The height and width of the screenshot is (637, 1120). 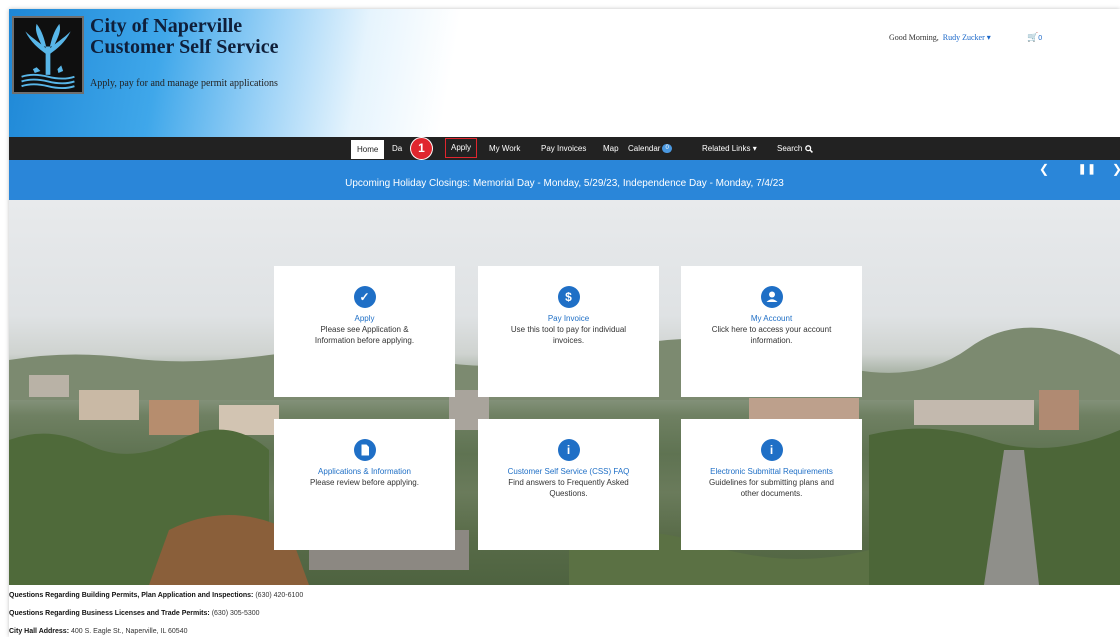 I want to click on nav-apply: Apply, so click(x=461, y=148).